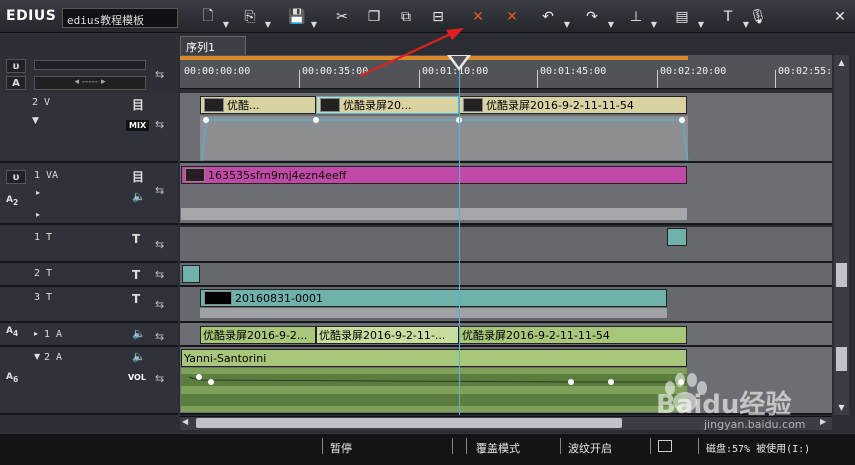  I want to click on paste-icon: ⧉, so click(406, 17).